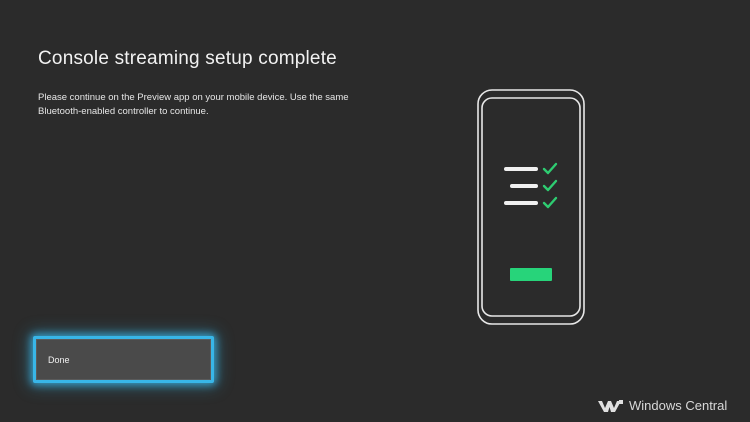 The height and width of the screenshot is (422, 750). I want to click on setup-title: Console streaming setup complete, so click(187, 58).